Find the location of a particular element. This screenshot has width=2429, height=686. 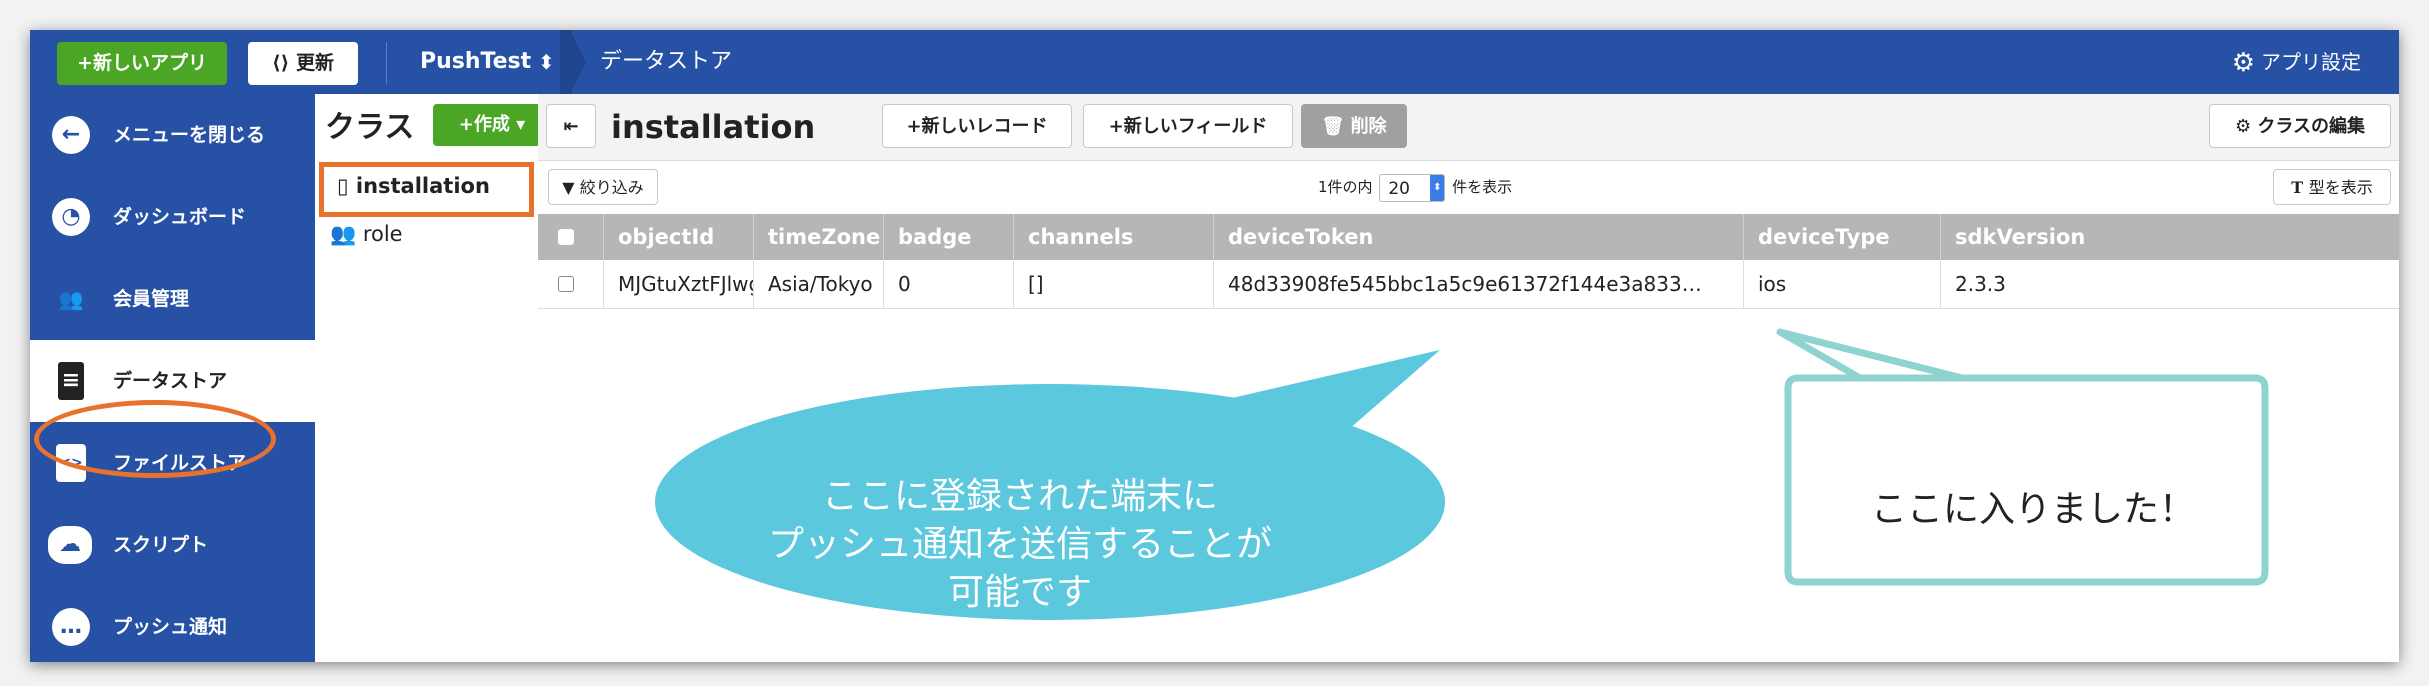

blue-callout-line: 可能です is located at coordinates (1019, 592).